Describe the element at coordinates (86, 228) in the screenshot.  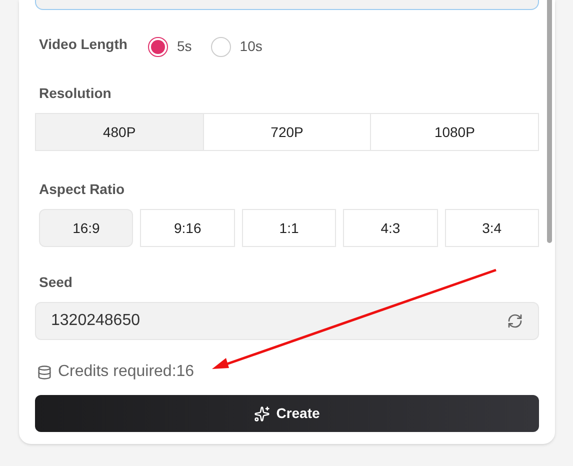
I see `aspect-ratio-option: 16:9` at that location.